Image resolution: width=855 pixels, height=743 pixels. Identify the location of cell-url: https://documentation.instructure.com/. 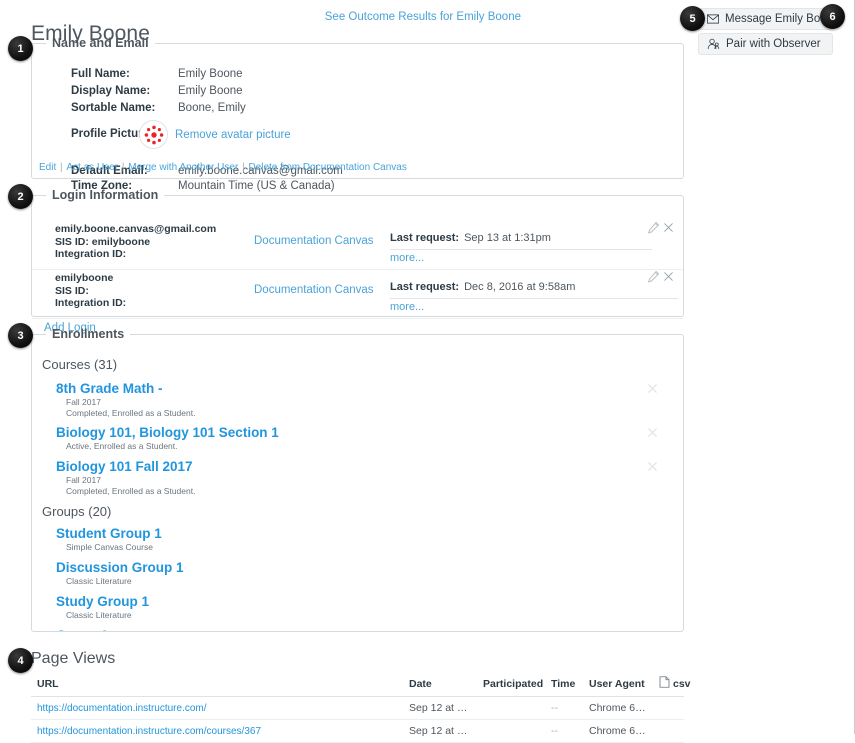
(217, 708).